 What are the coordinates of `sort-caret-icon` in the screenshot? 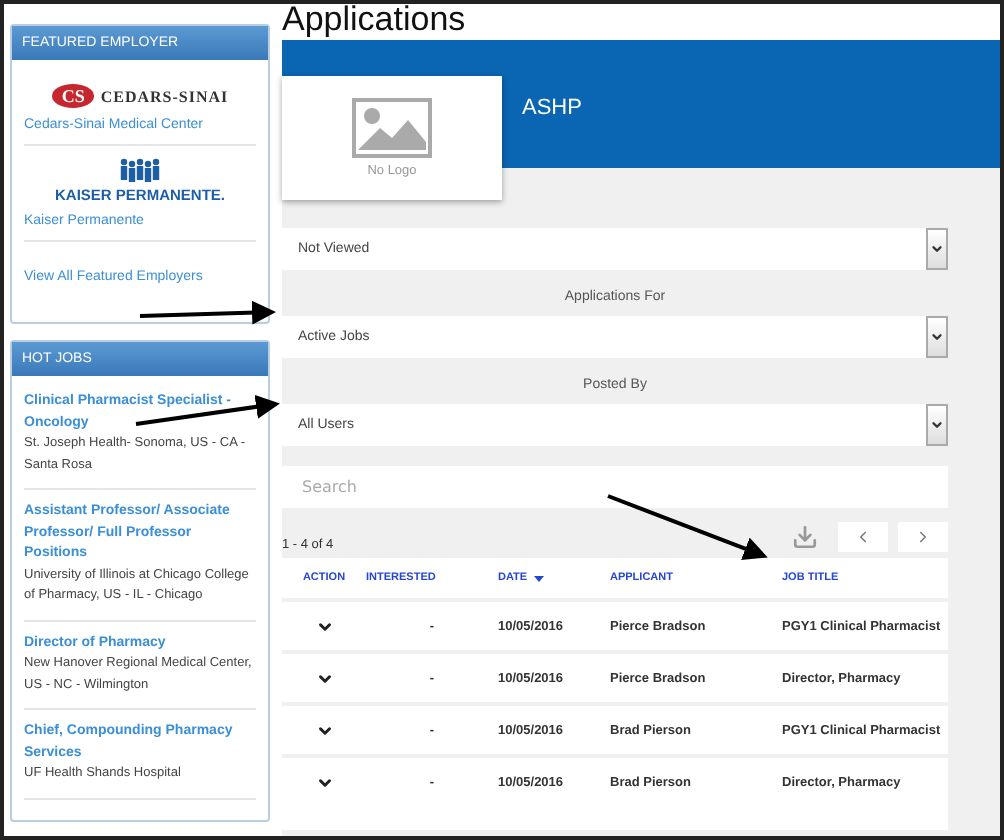 It's located at (538, 578).